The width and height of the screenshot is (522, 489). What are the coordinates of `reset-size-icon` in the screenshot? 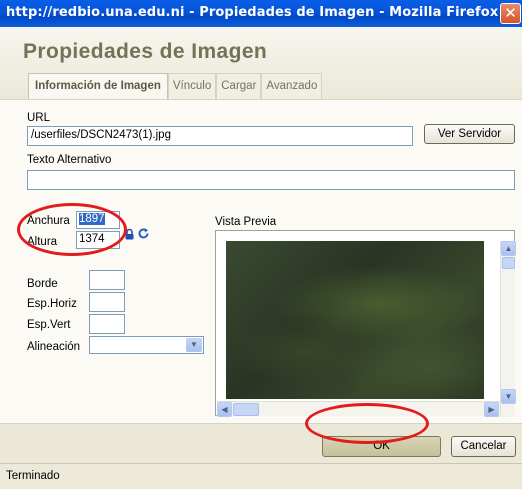 It's located at (143, 233).